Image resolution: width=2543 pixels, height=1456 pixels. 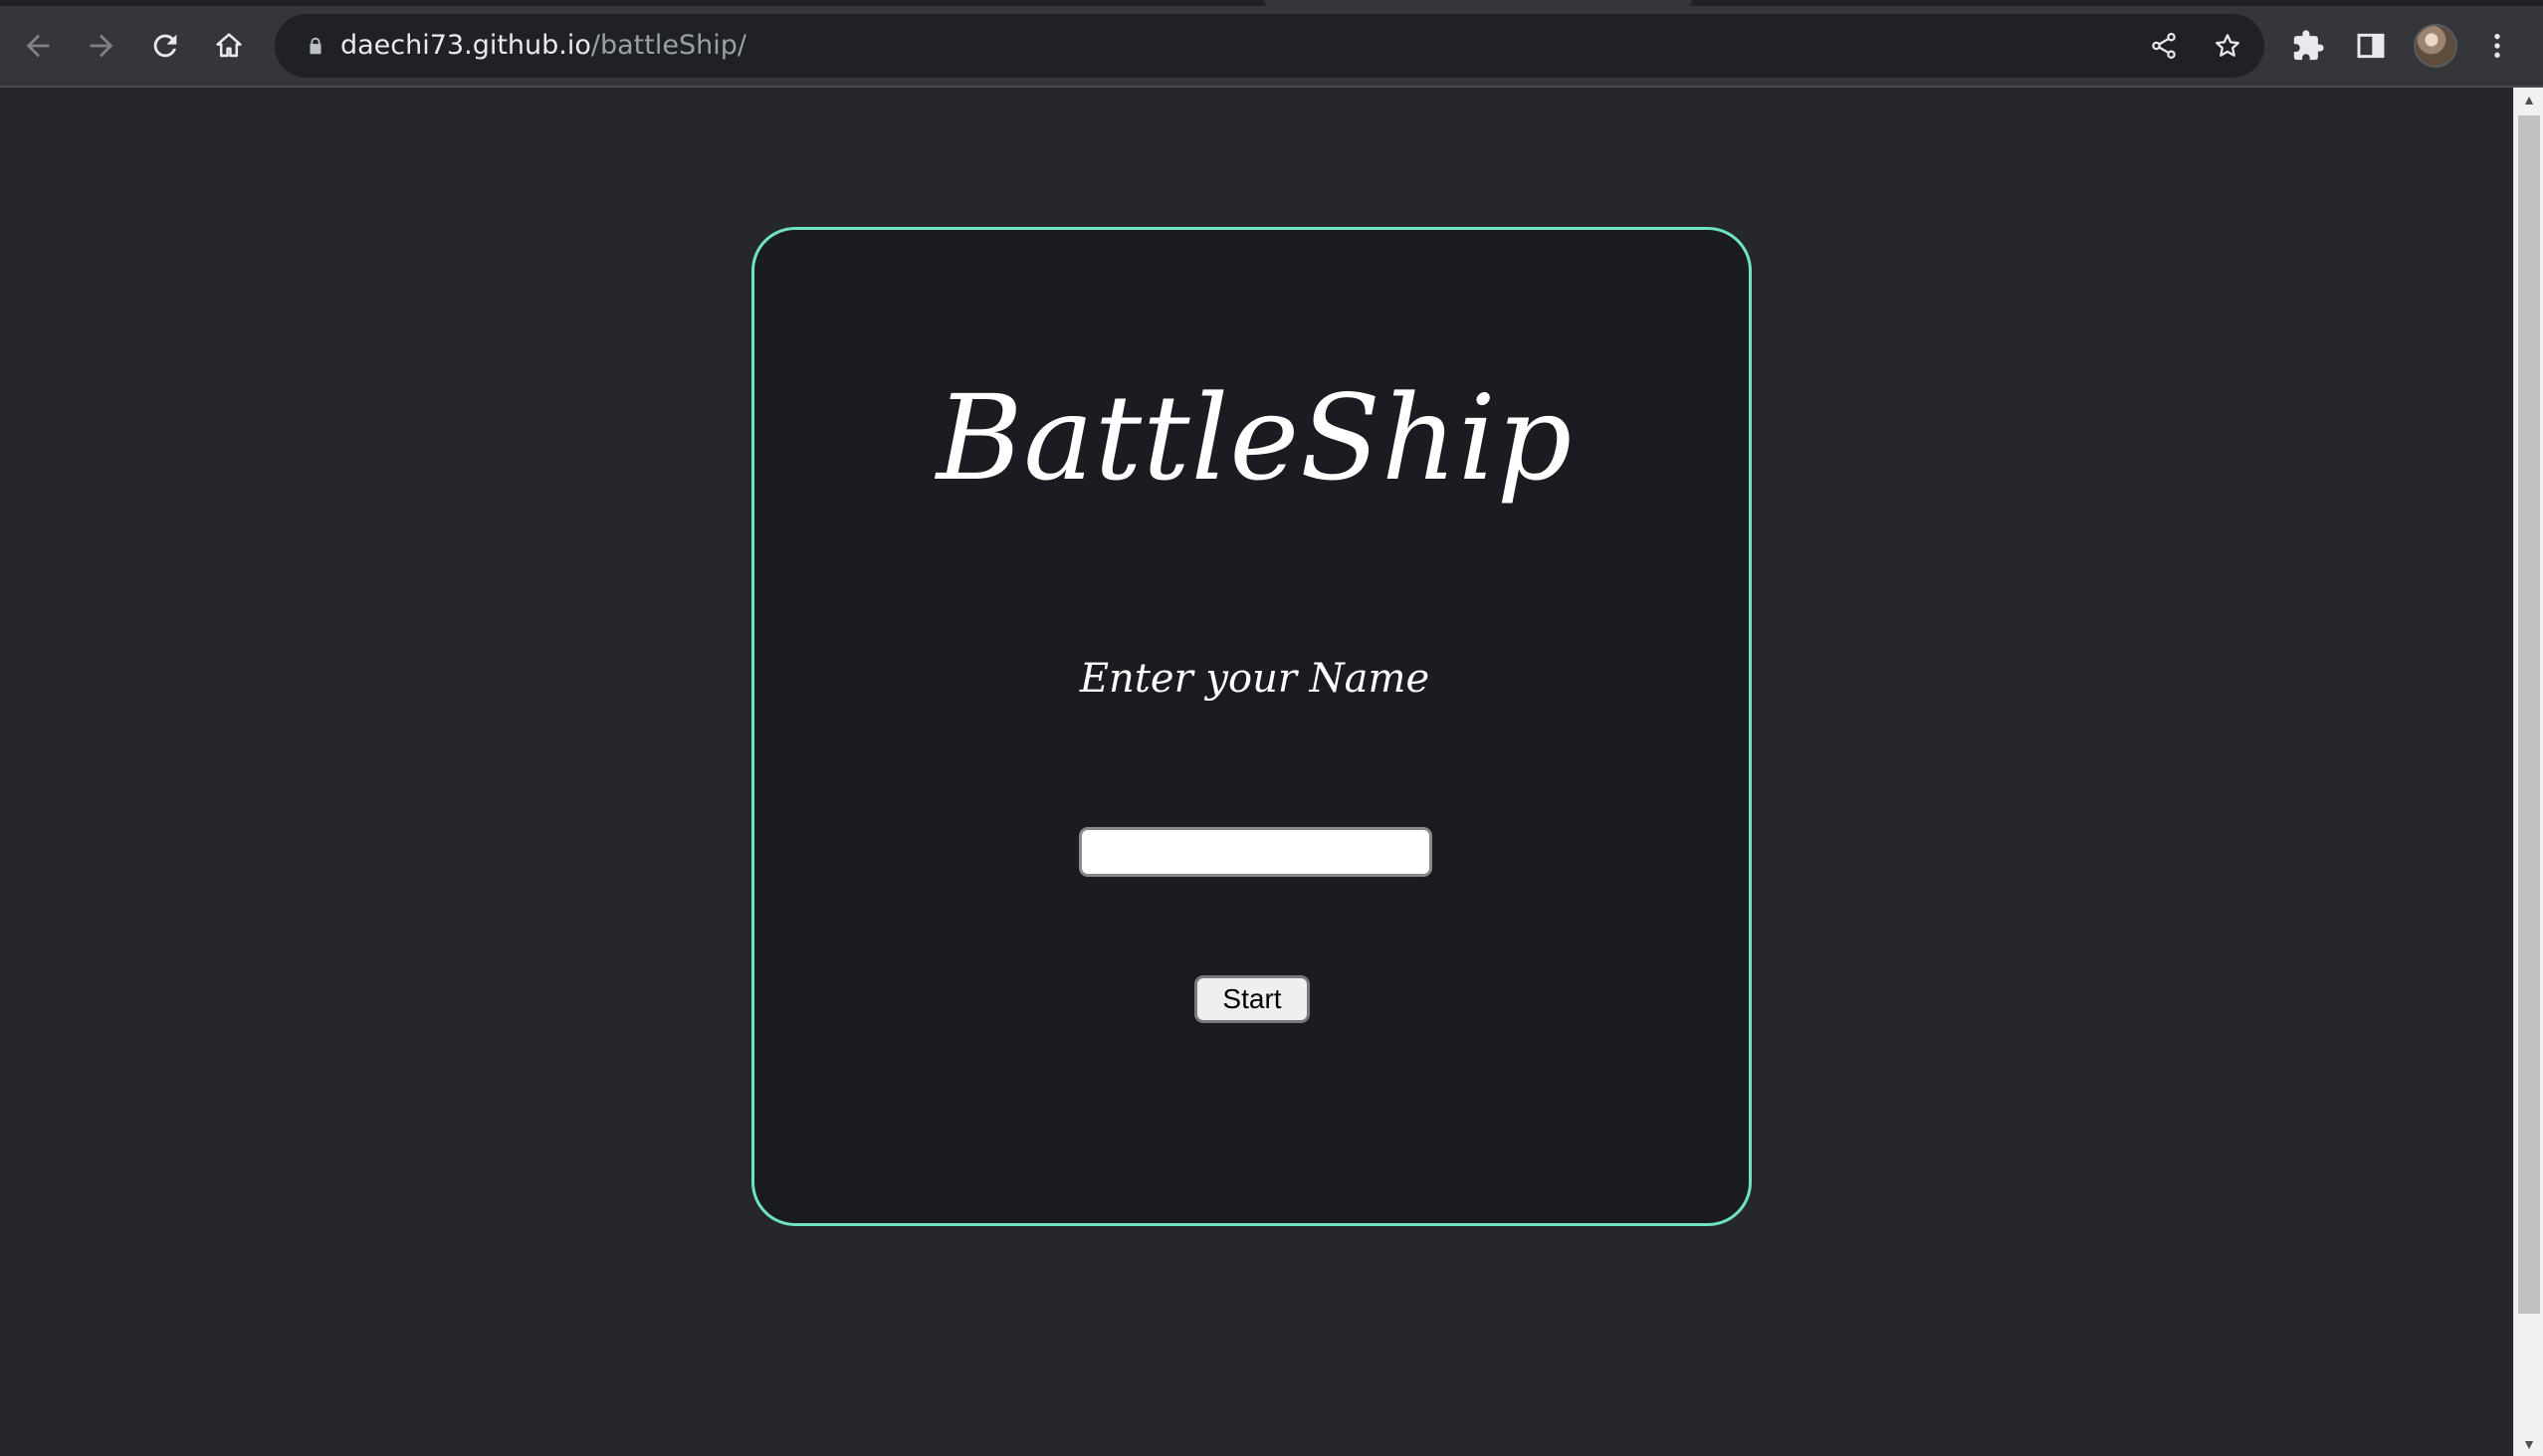 I want to click on home-icon, so click(x=229, y=45).